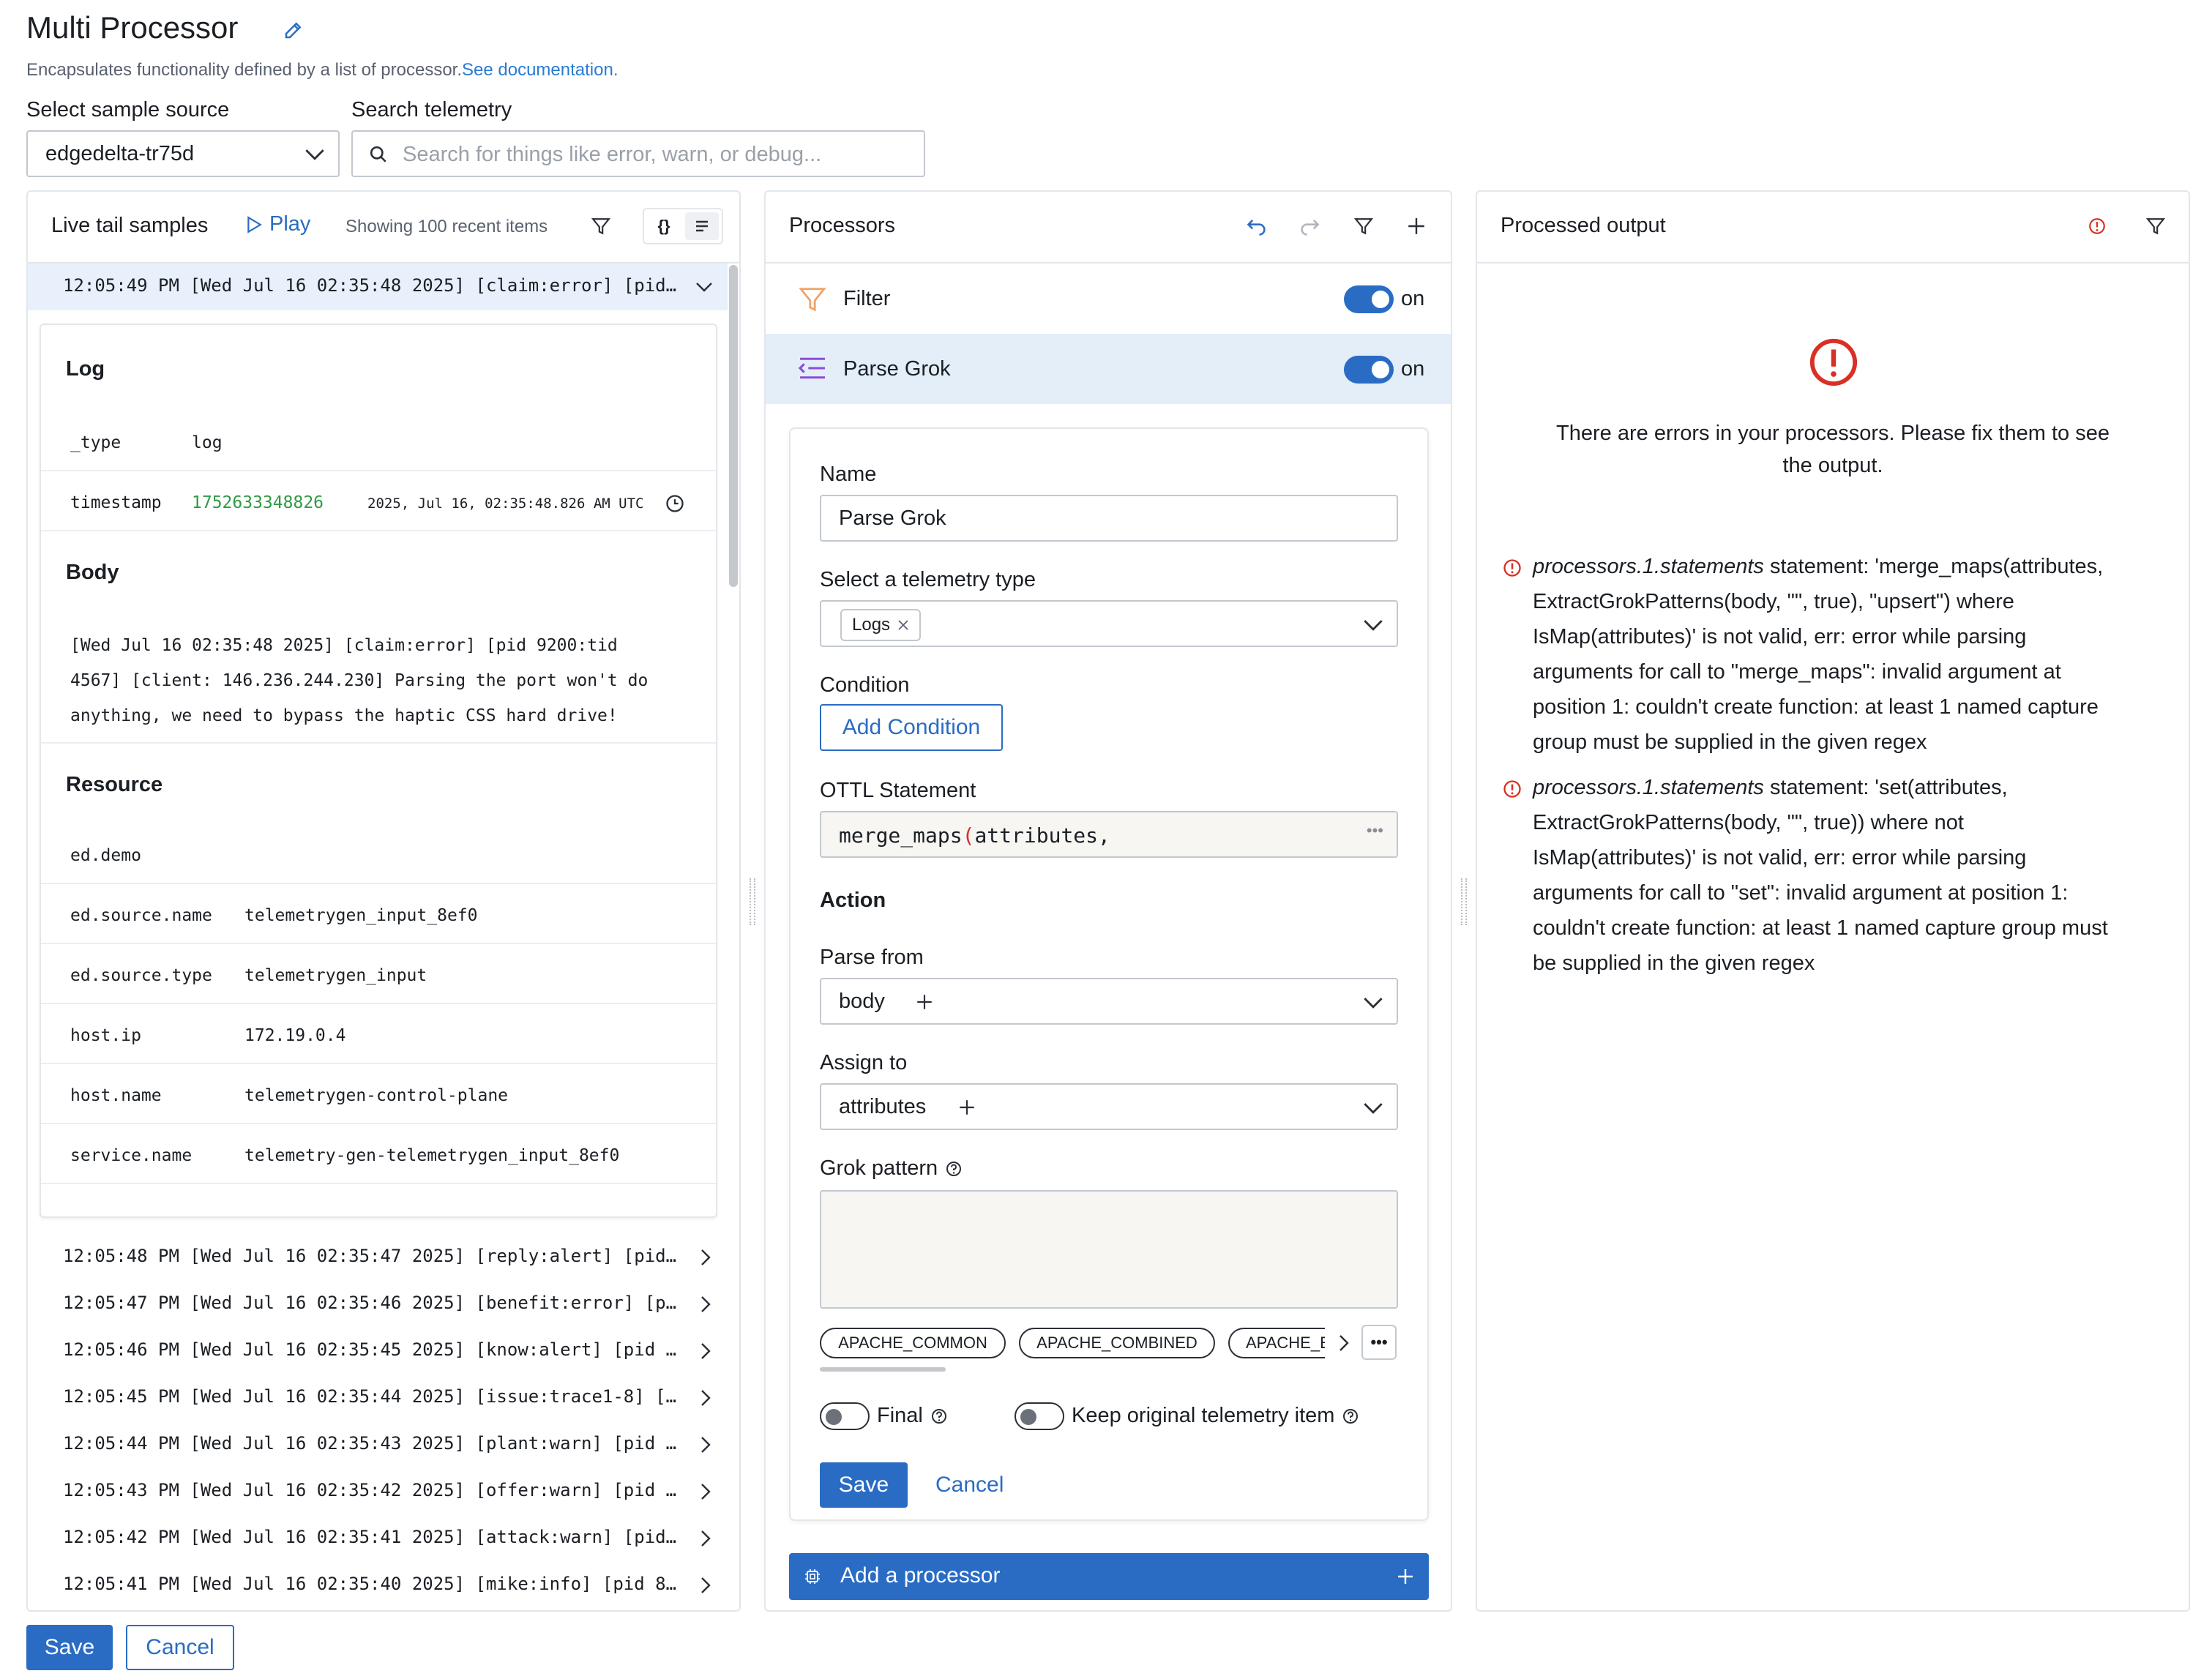  I want to click on telemetry-type-select: Logs, so click(1109, 623).